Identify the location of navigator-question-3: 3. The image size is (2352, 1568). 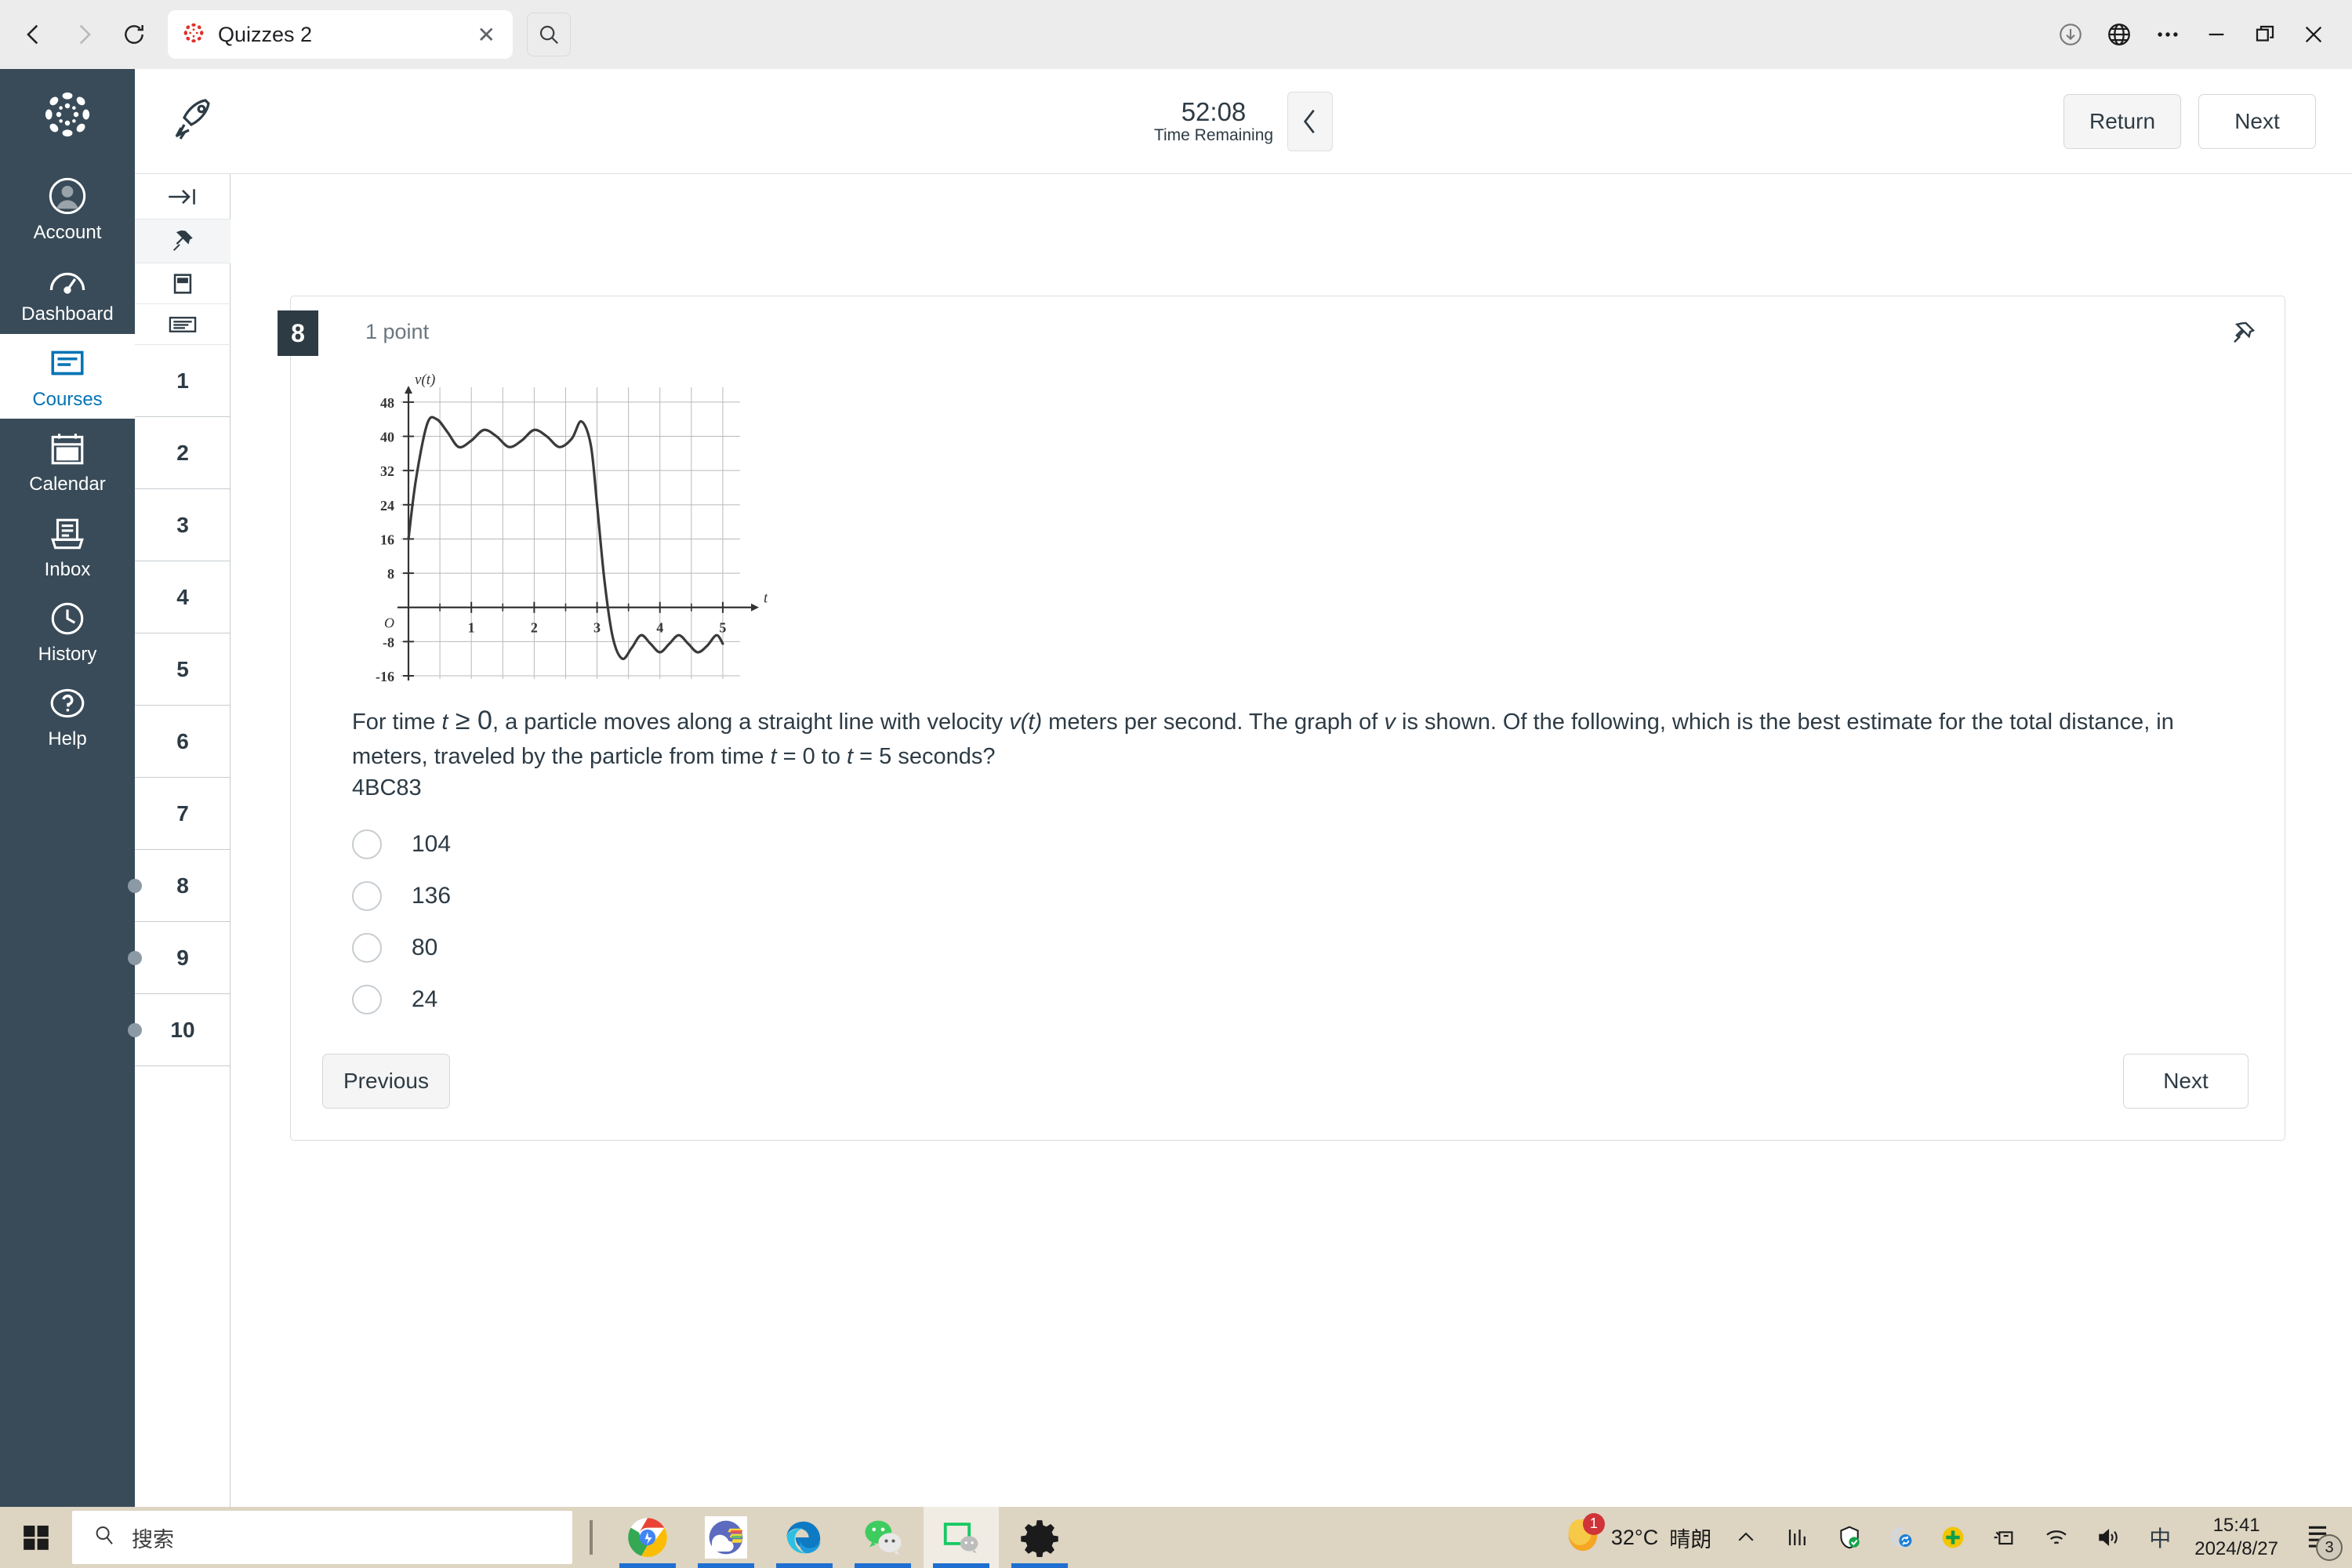
(182, 525).